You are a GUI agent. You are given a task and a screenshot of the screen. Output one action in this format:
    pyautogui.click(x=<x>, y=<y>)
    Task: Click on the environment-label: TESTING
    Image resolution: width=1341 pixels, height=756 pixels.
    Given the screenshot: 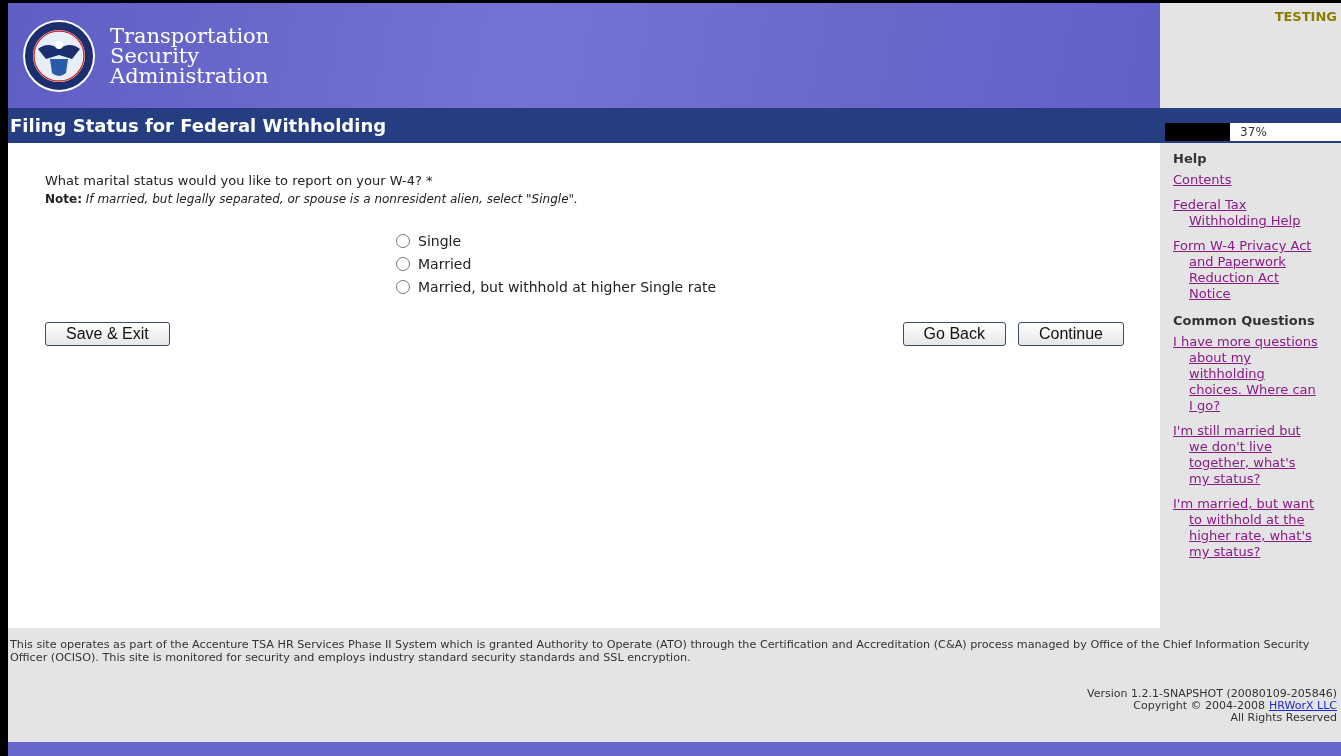 What is the action you would take?
    pyautogui.click(x=1305, y=16)
    